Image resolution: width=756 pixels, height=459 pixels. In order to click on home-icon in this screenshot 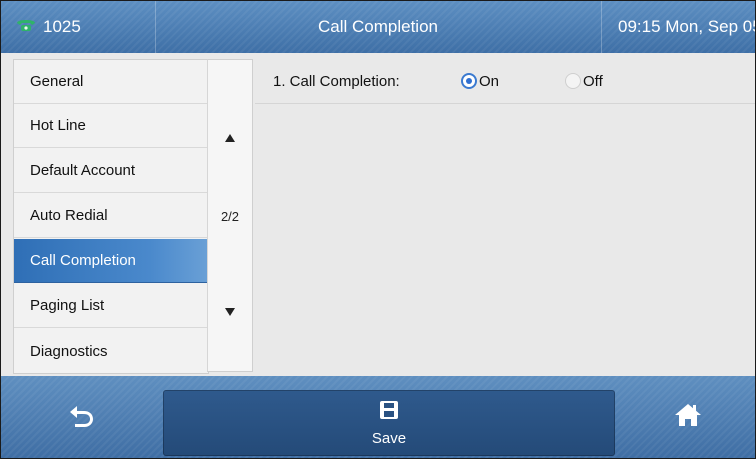, I will do `click(688, 417)`.